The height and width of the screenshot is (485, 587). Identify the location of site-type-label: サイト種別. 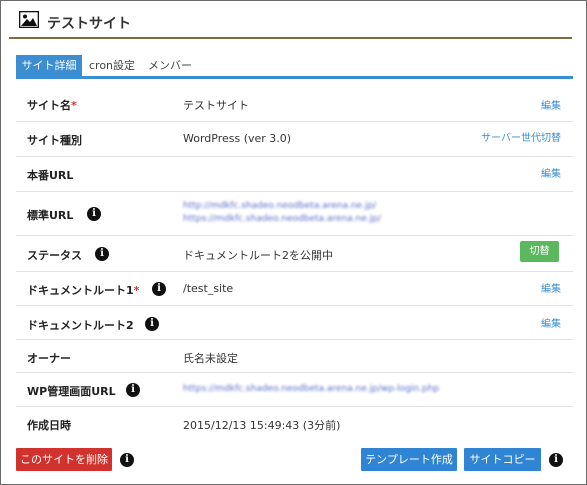
(54, 140).